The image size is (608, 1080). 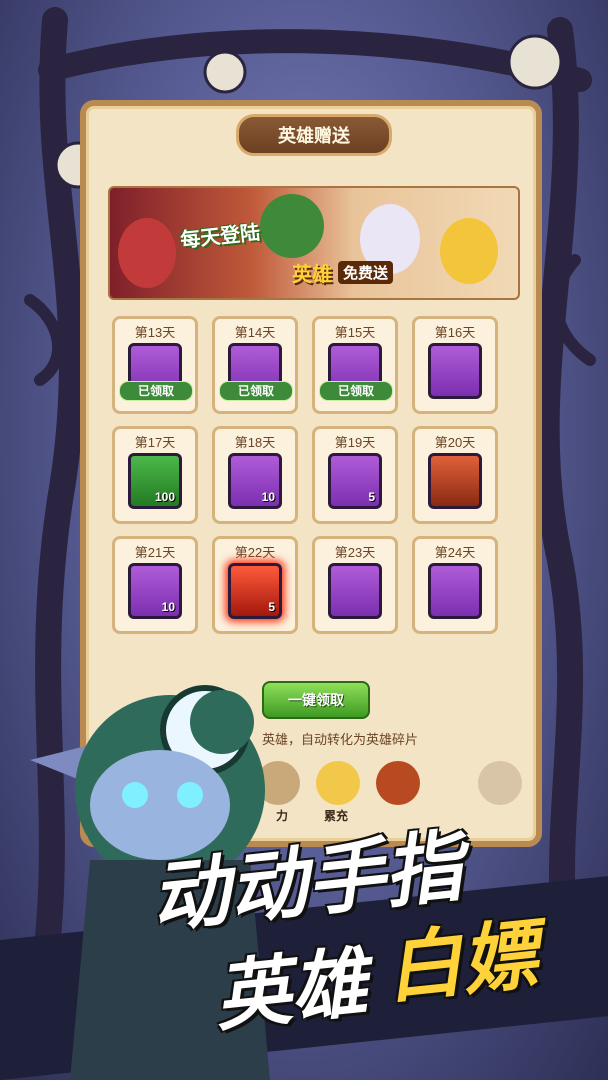 What do you see at coordinates (455, 552) in the screenshot?
I see `day-label: 第24天` at bounding box center [455, 552].